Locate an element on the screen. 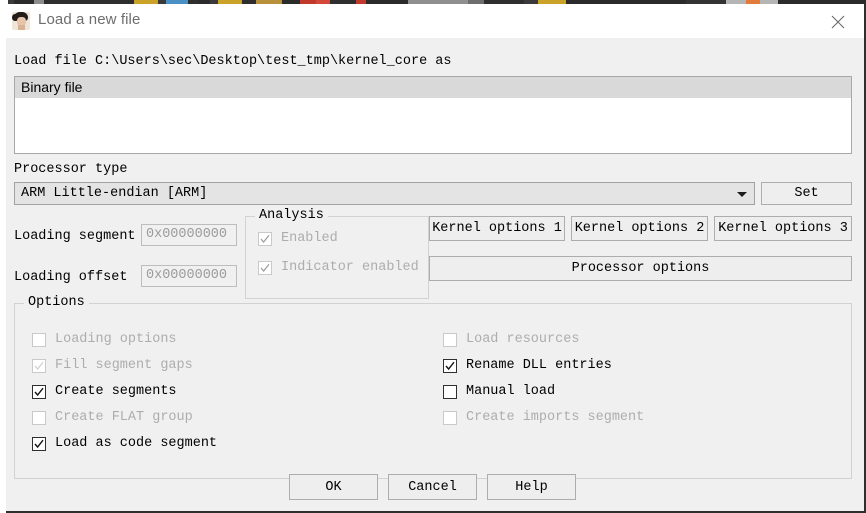 This screenshot has width=866, height=513. ida-avatar-icon is located at coordinates (21, 21).